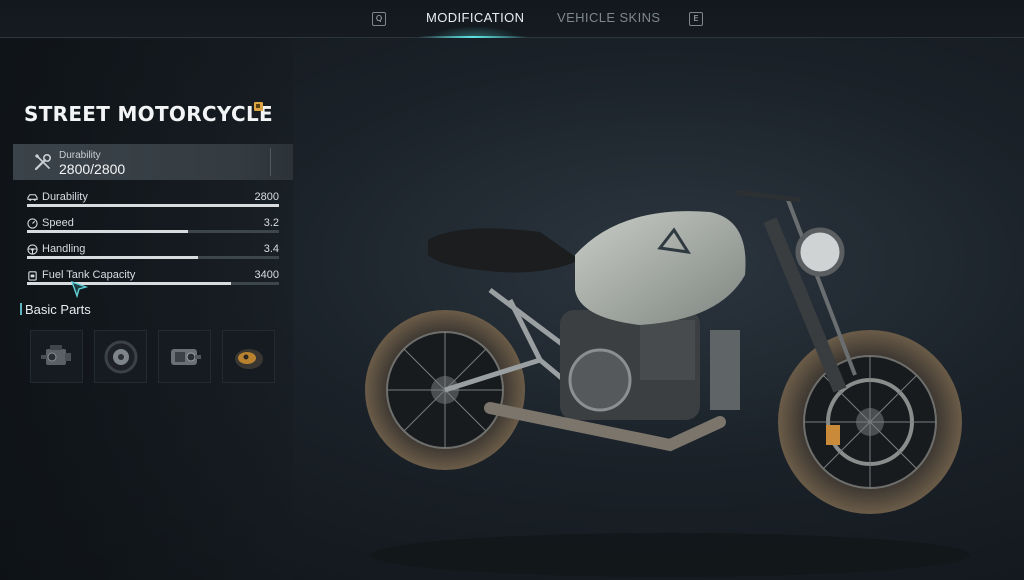  Describe the element at coordinates (153, 162) in the screenshot. I see `durability-card: Durability 2800/2800` at that location.